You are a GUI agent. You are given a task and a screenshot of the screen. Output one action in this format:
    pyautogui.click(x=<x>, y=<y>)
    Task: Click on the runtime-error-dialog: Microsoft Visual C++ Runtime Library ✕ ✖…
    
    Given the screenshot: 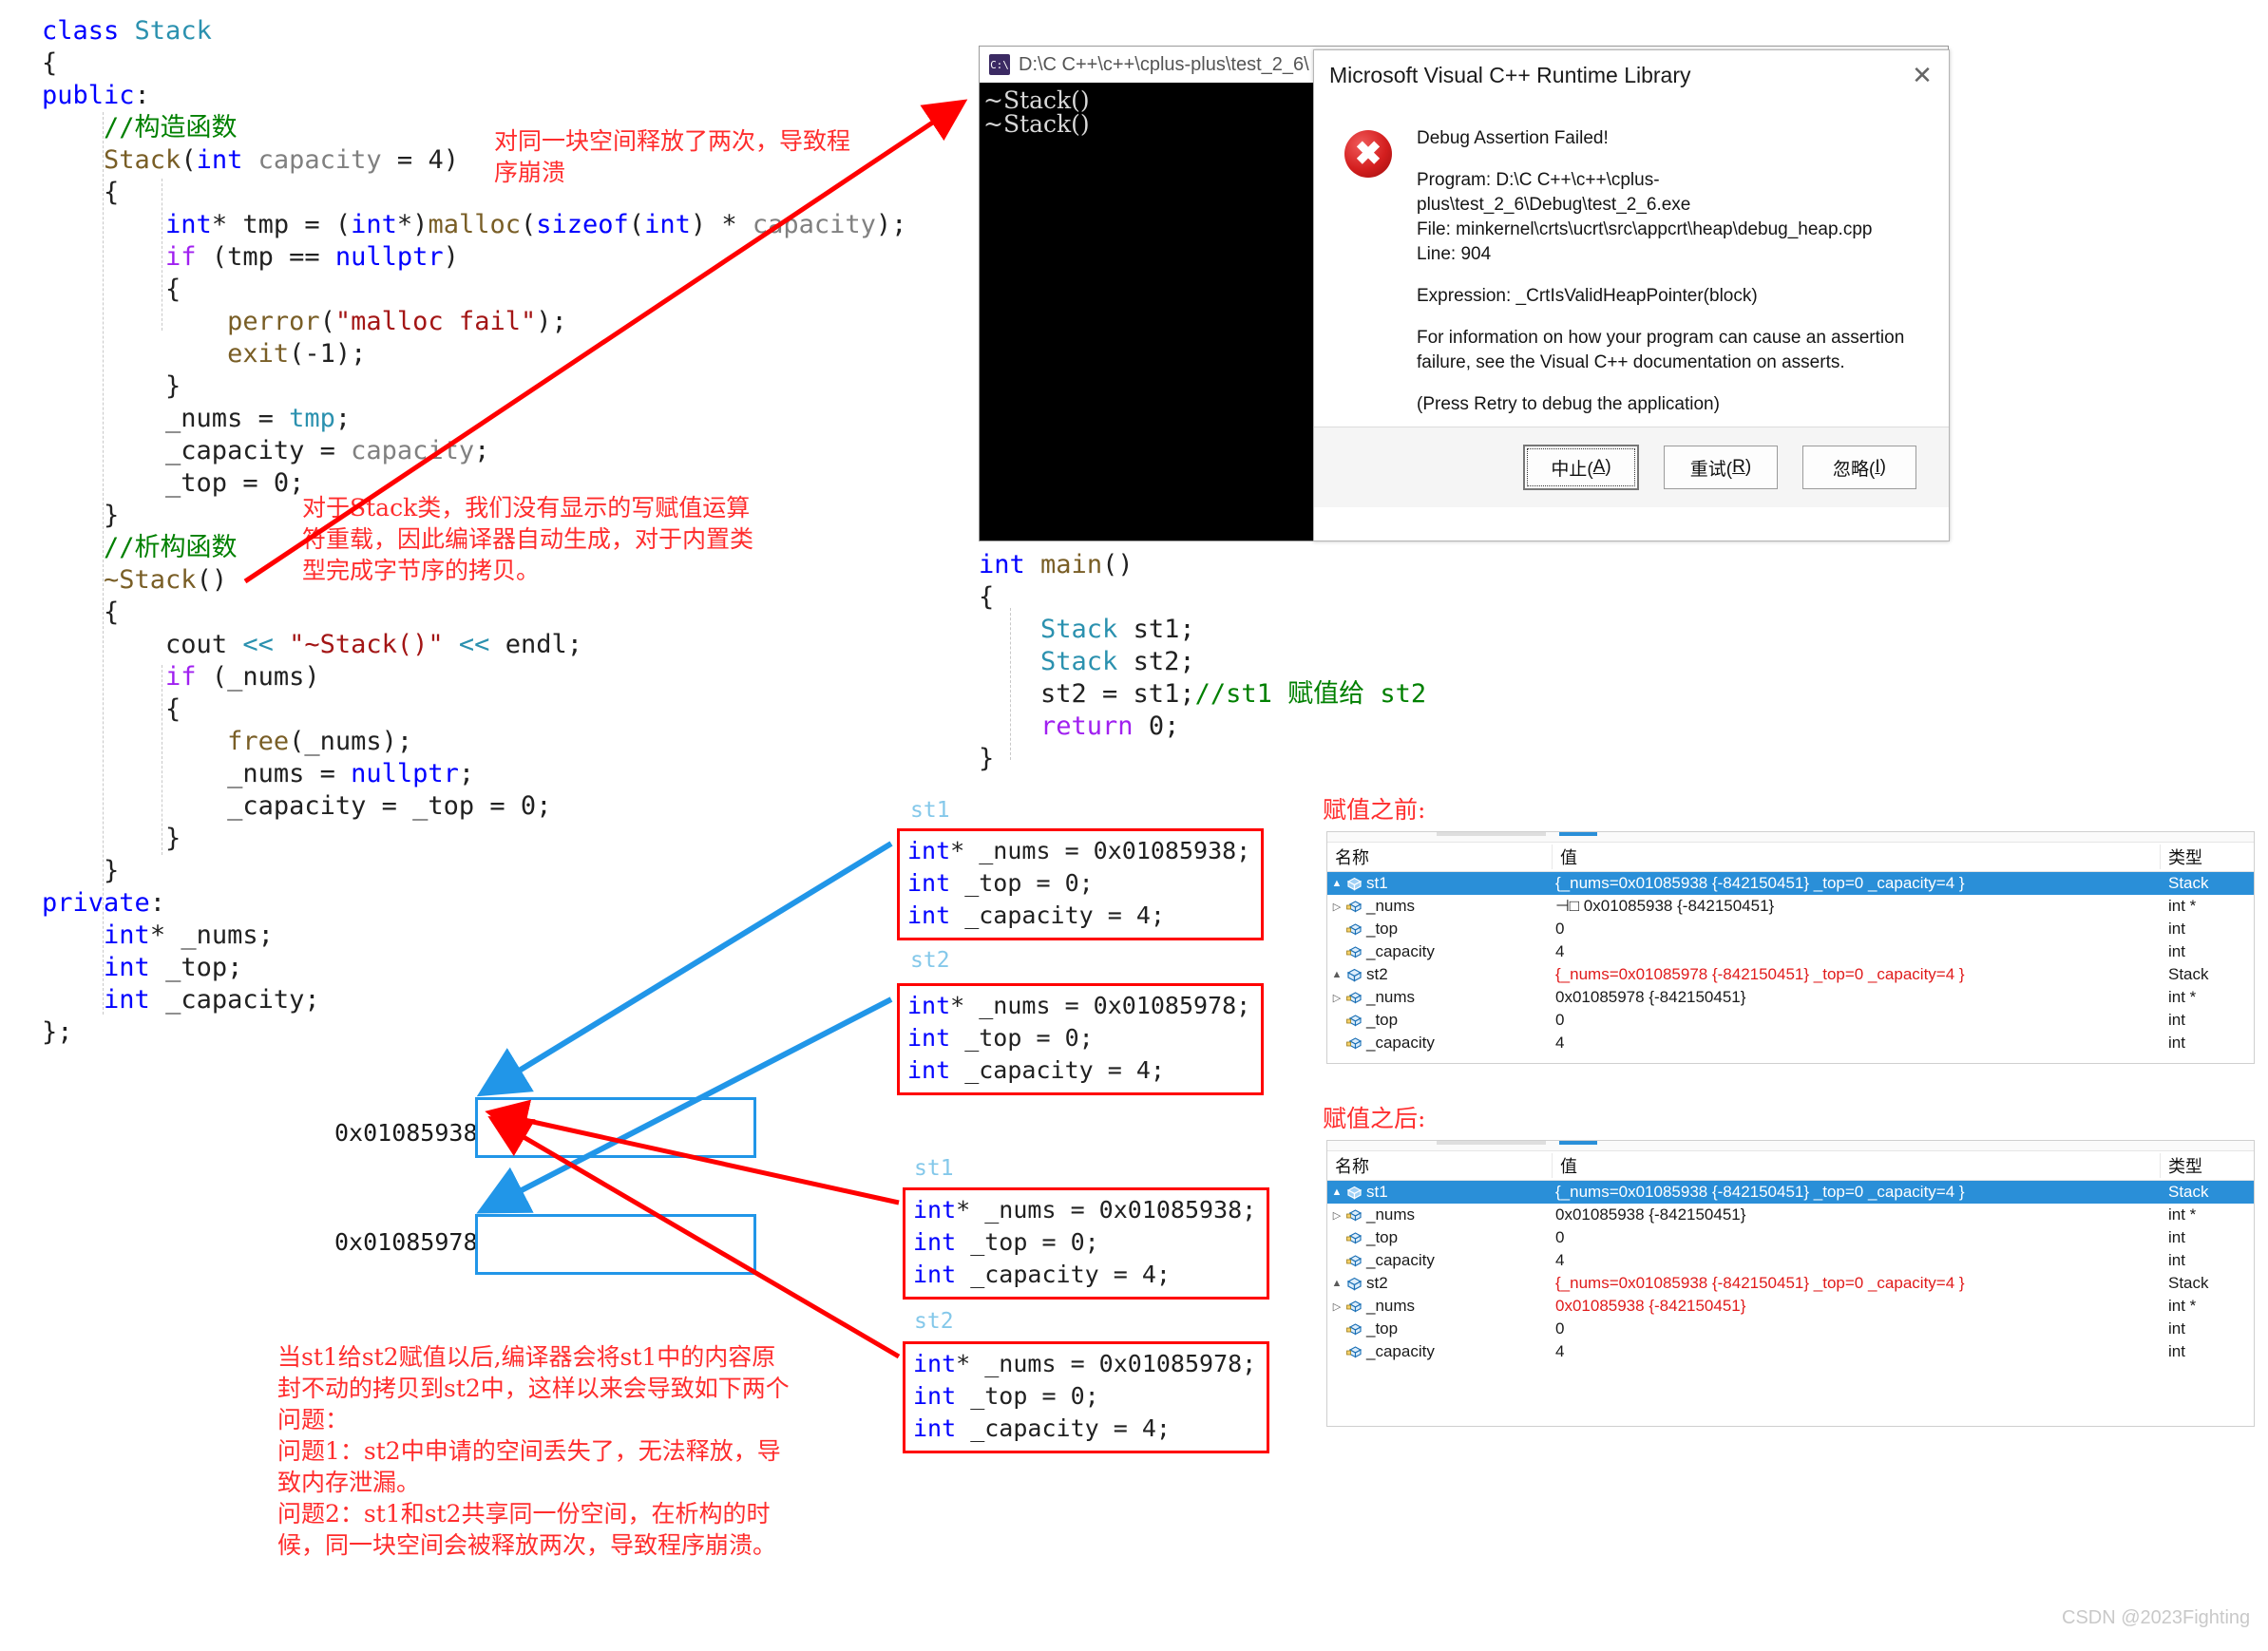 What is the action you would take?
    pyautogui.click(x=1631, y=295)
    